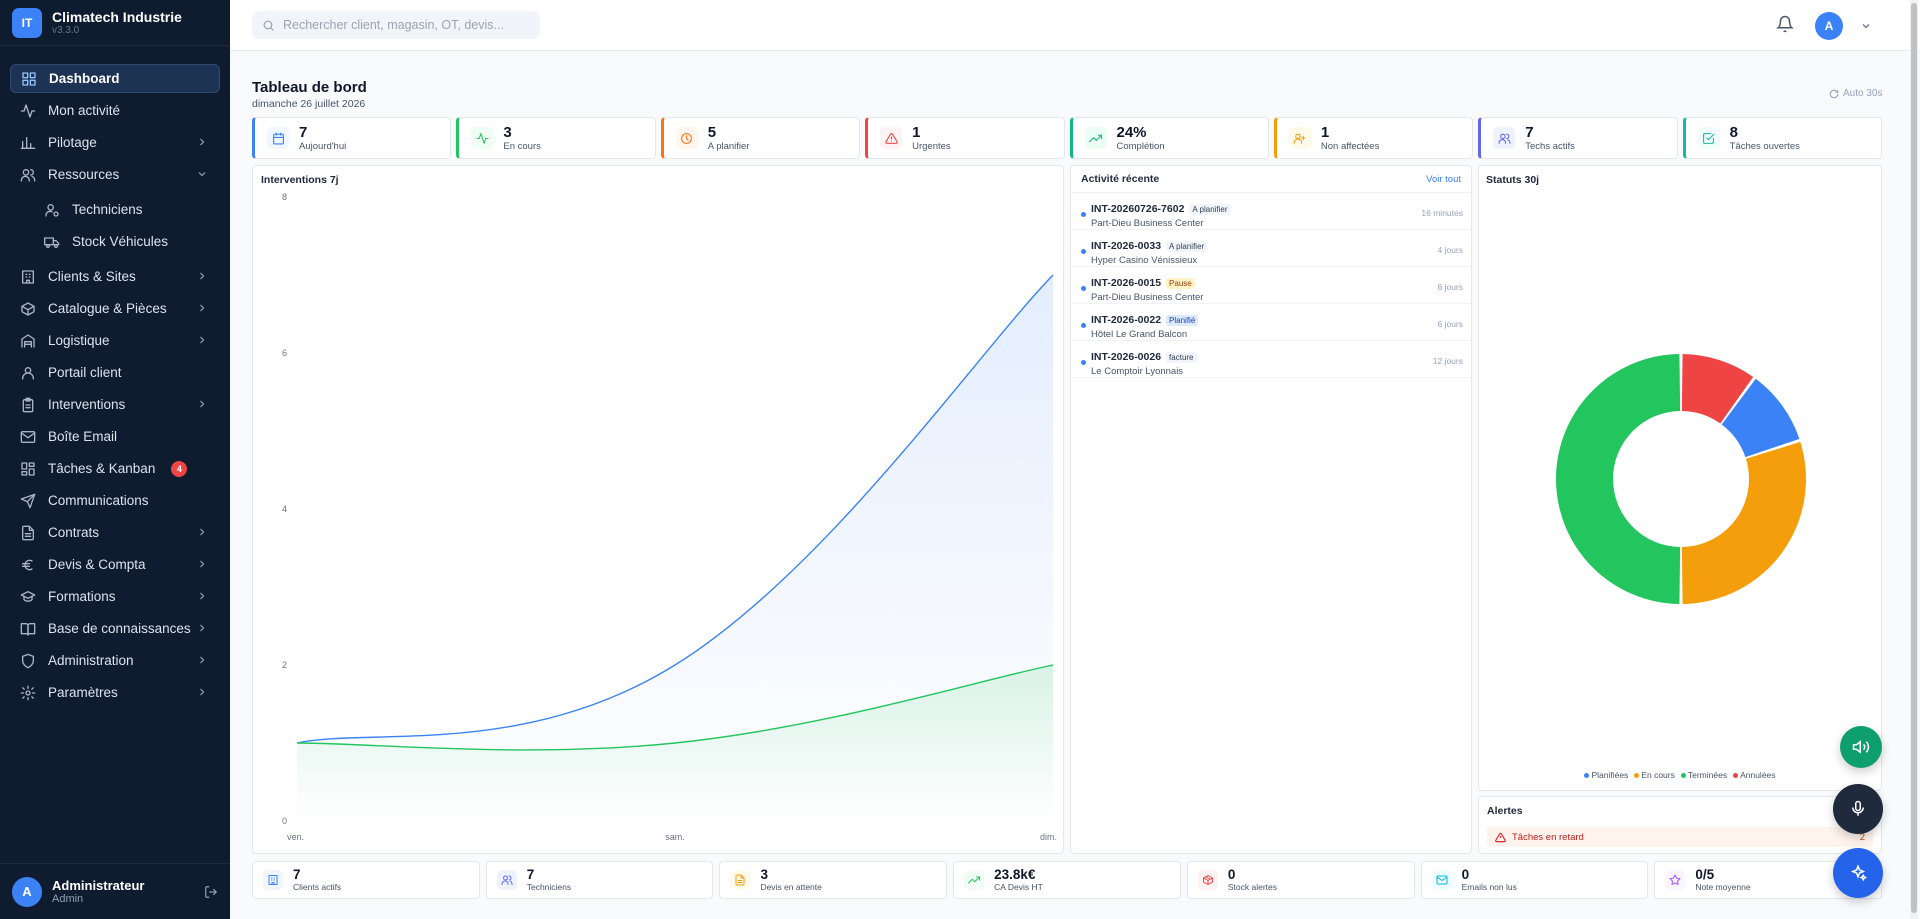  I want to click on send-icon, so click(28, 500).